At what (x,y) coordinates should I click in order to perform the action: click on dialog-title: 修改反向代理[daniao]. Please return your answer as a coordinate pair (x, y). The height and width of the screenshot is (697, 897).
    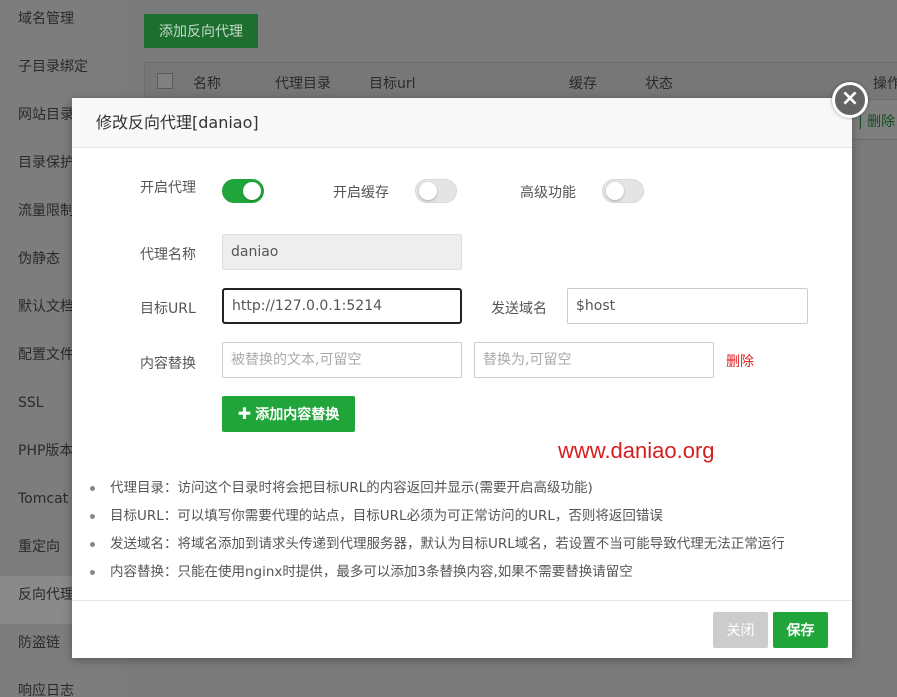
    Looking at the image, I should click on (462, 123).